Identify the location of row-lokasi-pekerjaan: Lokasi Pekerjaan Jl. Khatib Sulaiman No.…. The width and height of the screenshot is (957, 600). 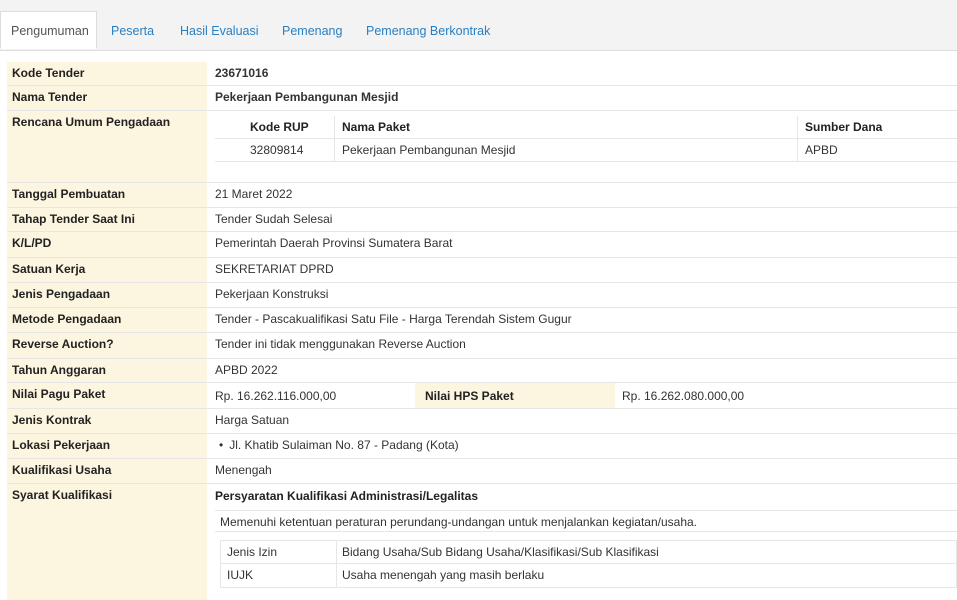
(482, 446).